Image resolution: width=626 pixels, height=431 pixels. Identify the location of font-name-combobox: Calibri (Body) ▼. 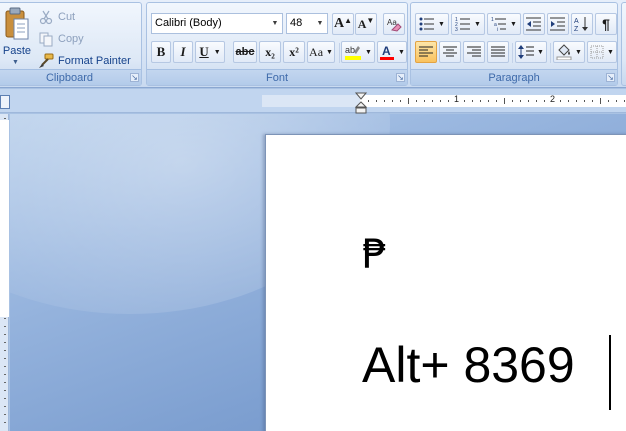
(217, 23).